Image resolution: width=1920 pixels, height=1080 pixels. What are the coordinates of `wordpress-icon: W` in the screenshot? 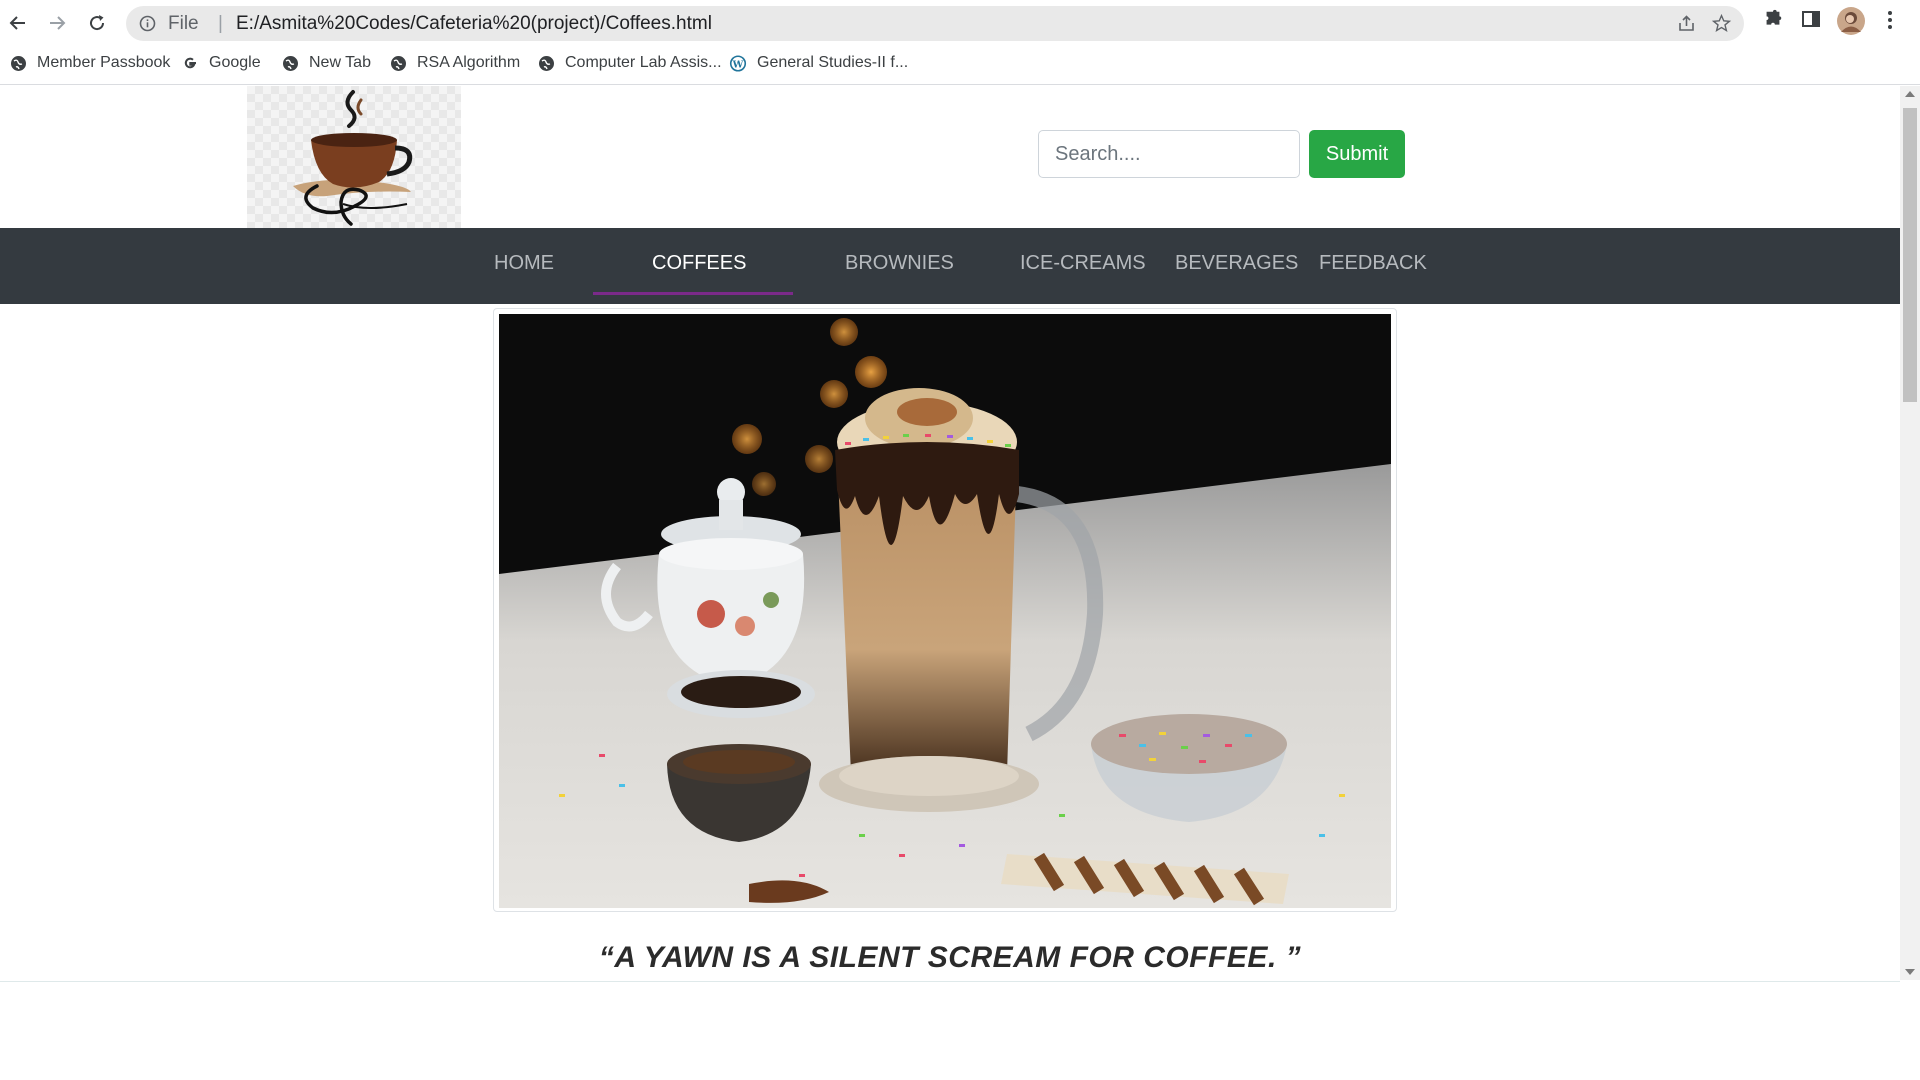 It's located at (738, 63).